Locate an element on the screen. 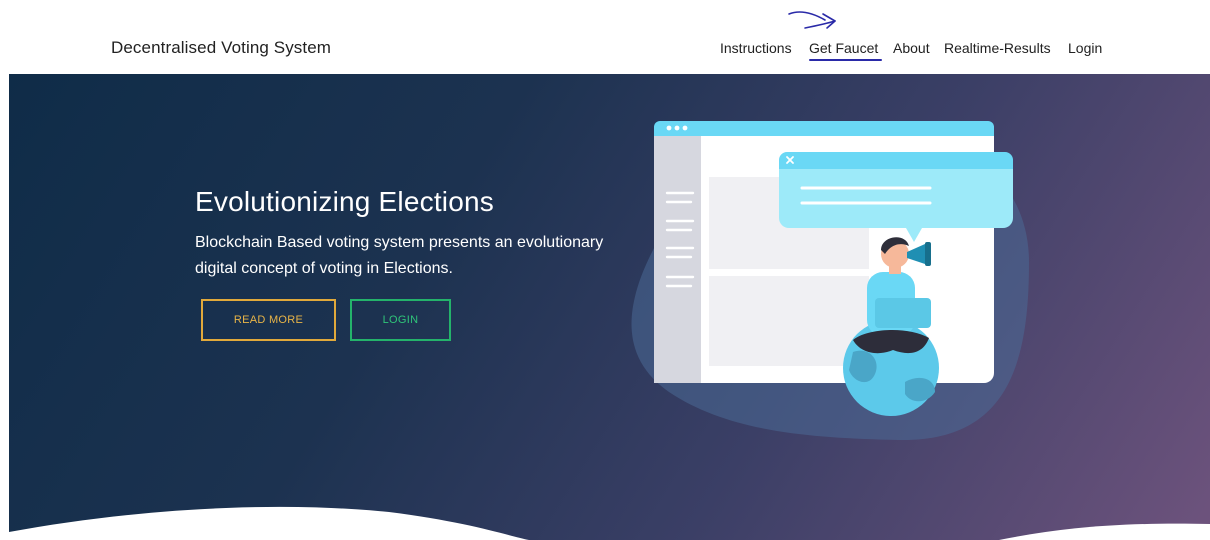  nav-active-underline is located at coordinates (845, 60).